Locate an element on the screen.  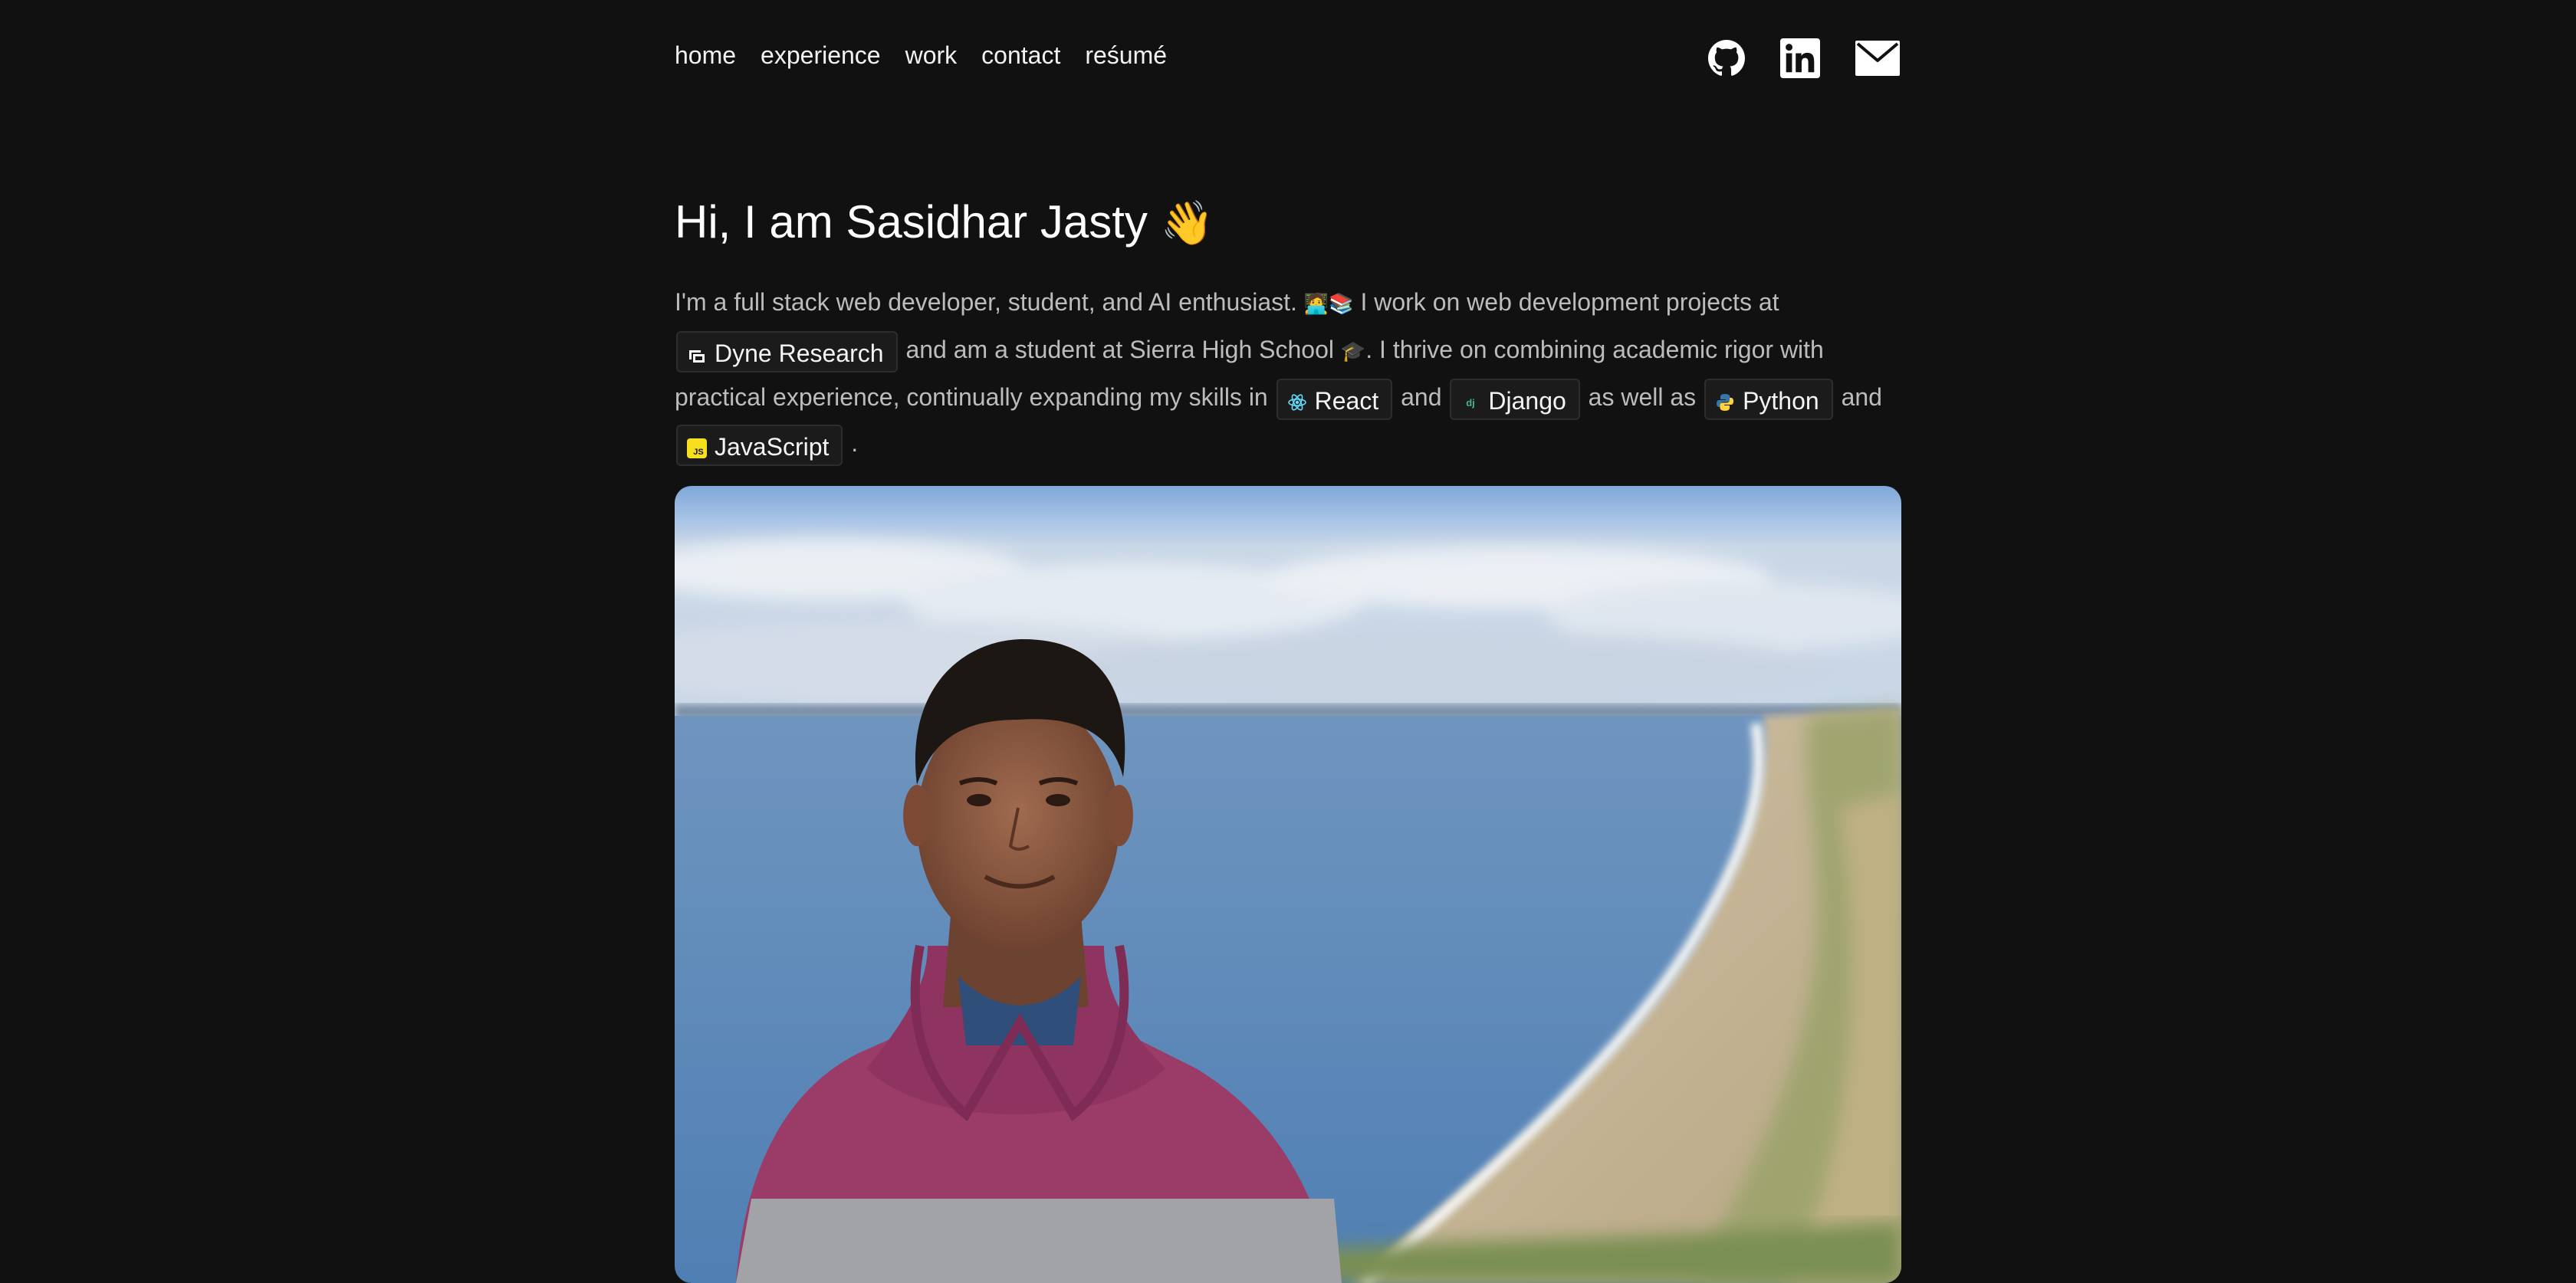
linkedin-link is located at coordinates (1800, 58).